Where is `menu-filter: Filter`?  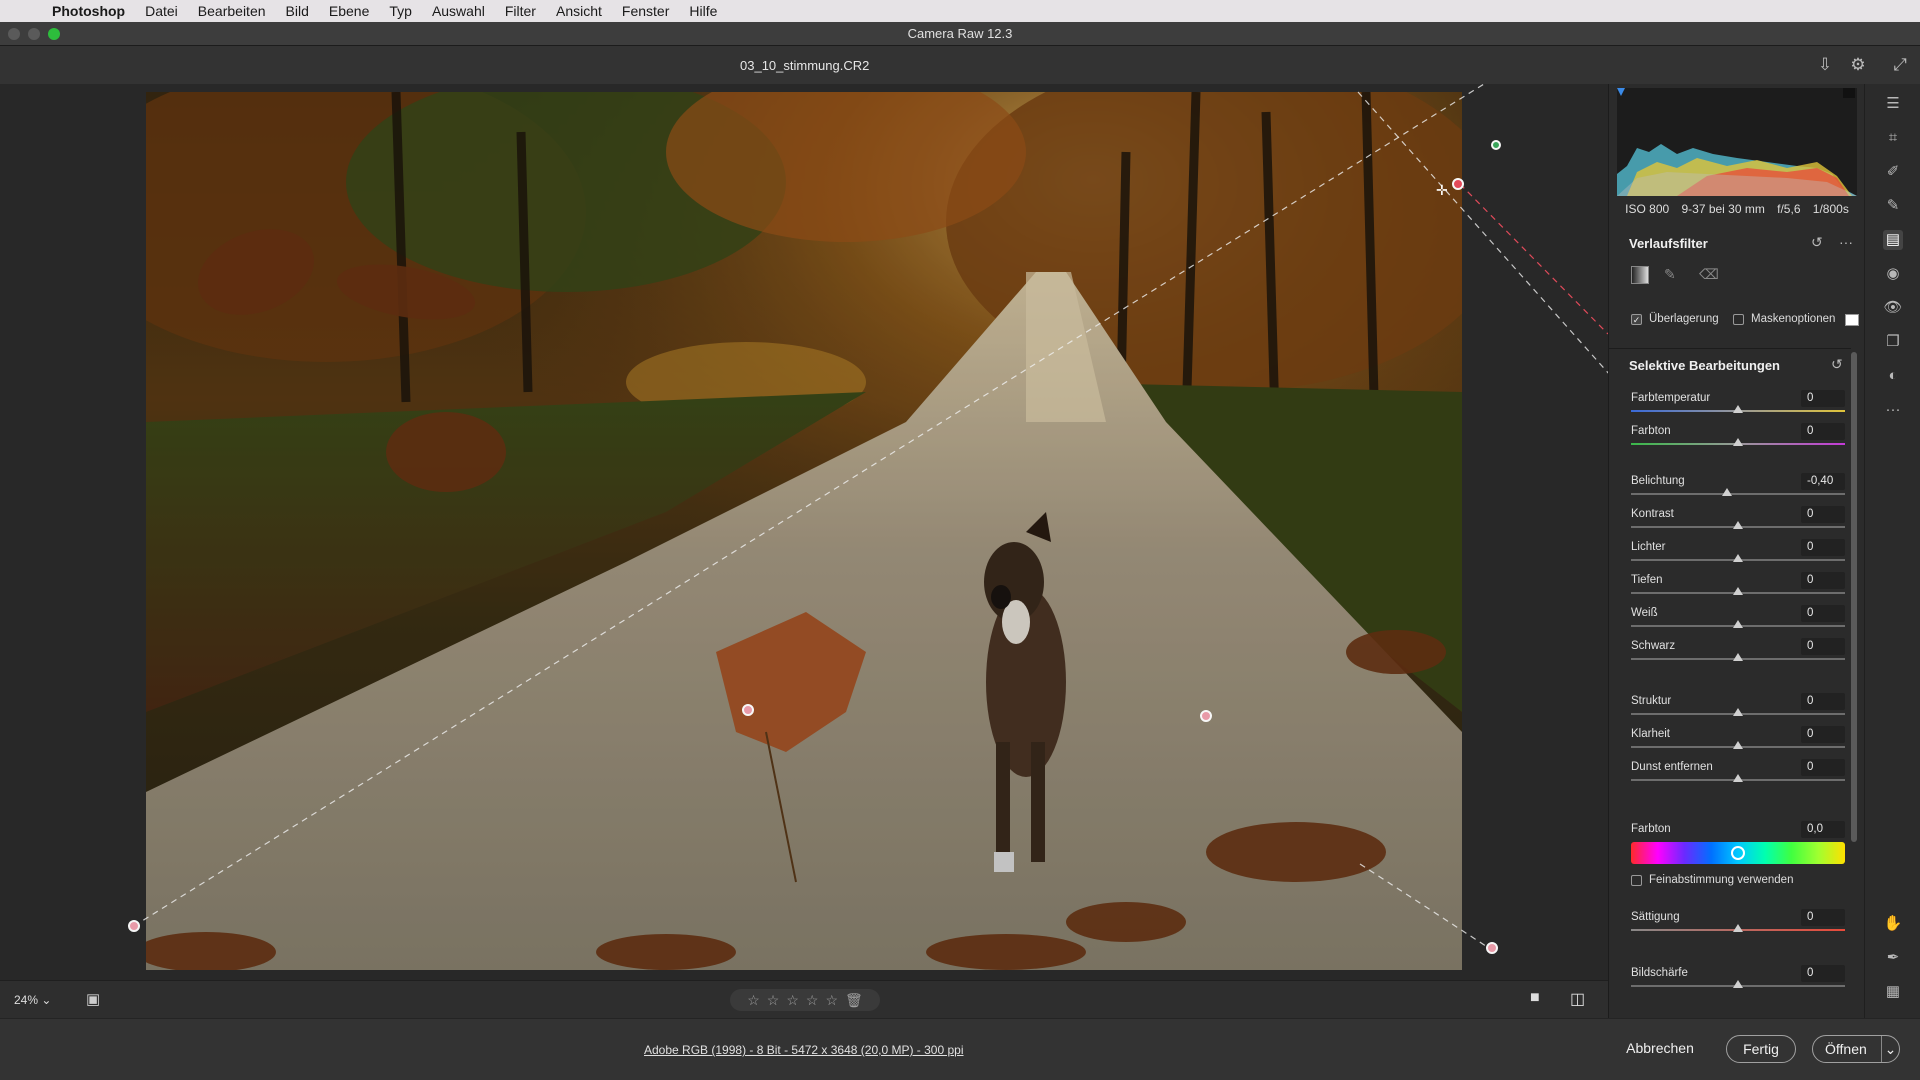
menu-filter: Filter is located at coordinates (520, 11).